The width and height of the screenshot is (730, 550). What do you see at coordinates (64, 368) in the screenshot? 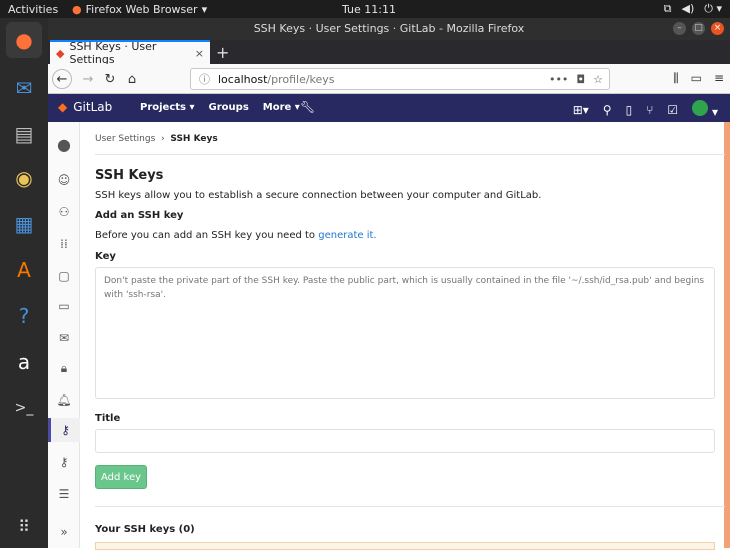
I see `sidebar-item-password: 🔒︎` at bounding box center [64, 368].